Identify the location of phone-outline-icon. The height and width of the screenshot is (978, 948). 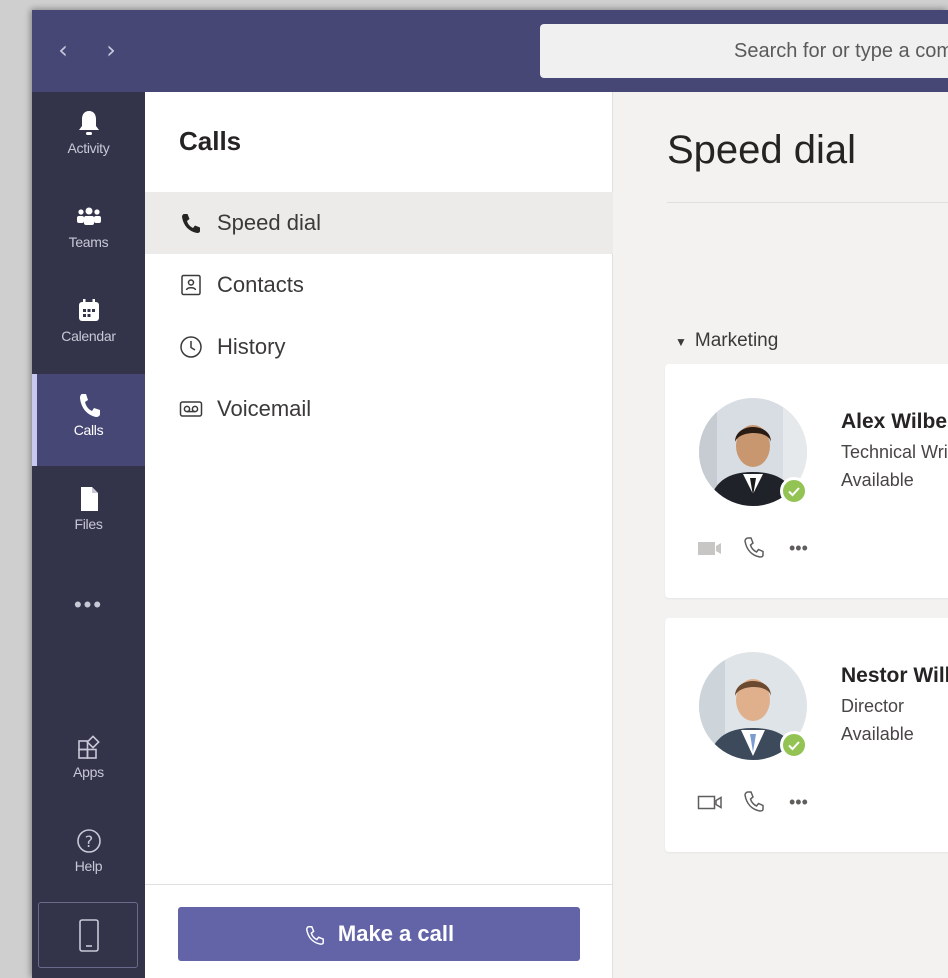
(314, 935).